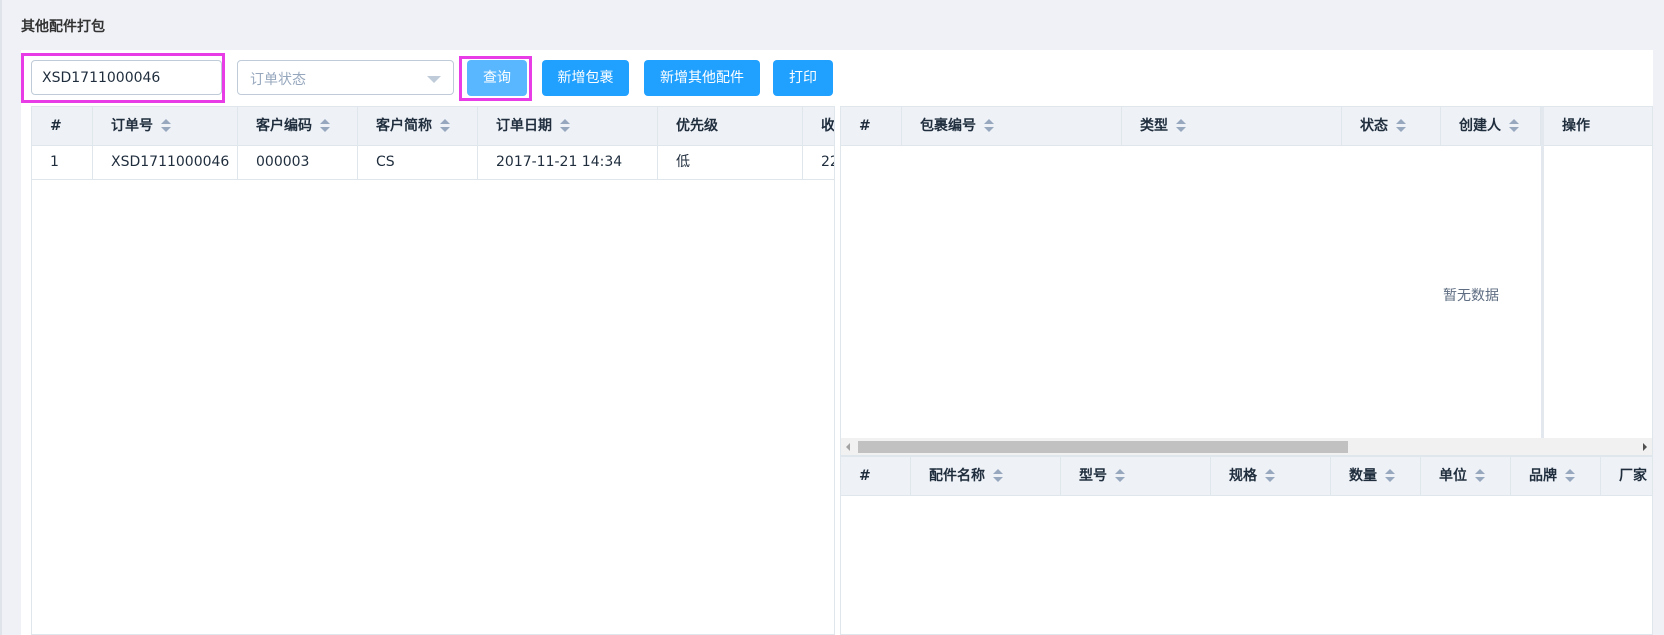 This screenshot has height=635, width=1664. I want to click on parts-col-manufacturer: 厂家, so click(1633, 476).